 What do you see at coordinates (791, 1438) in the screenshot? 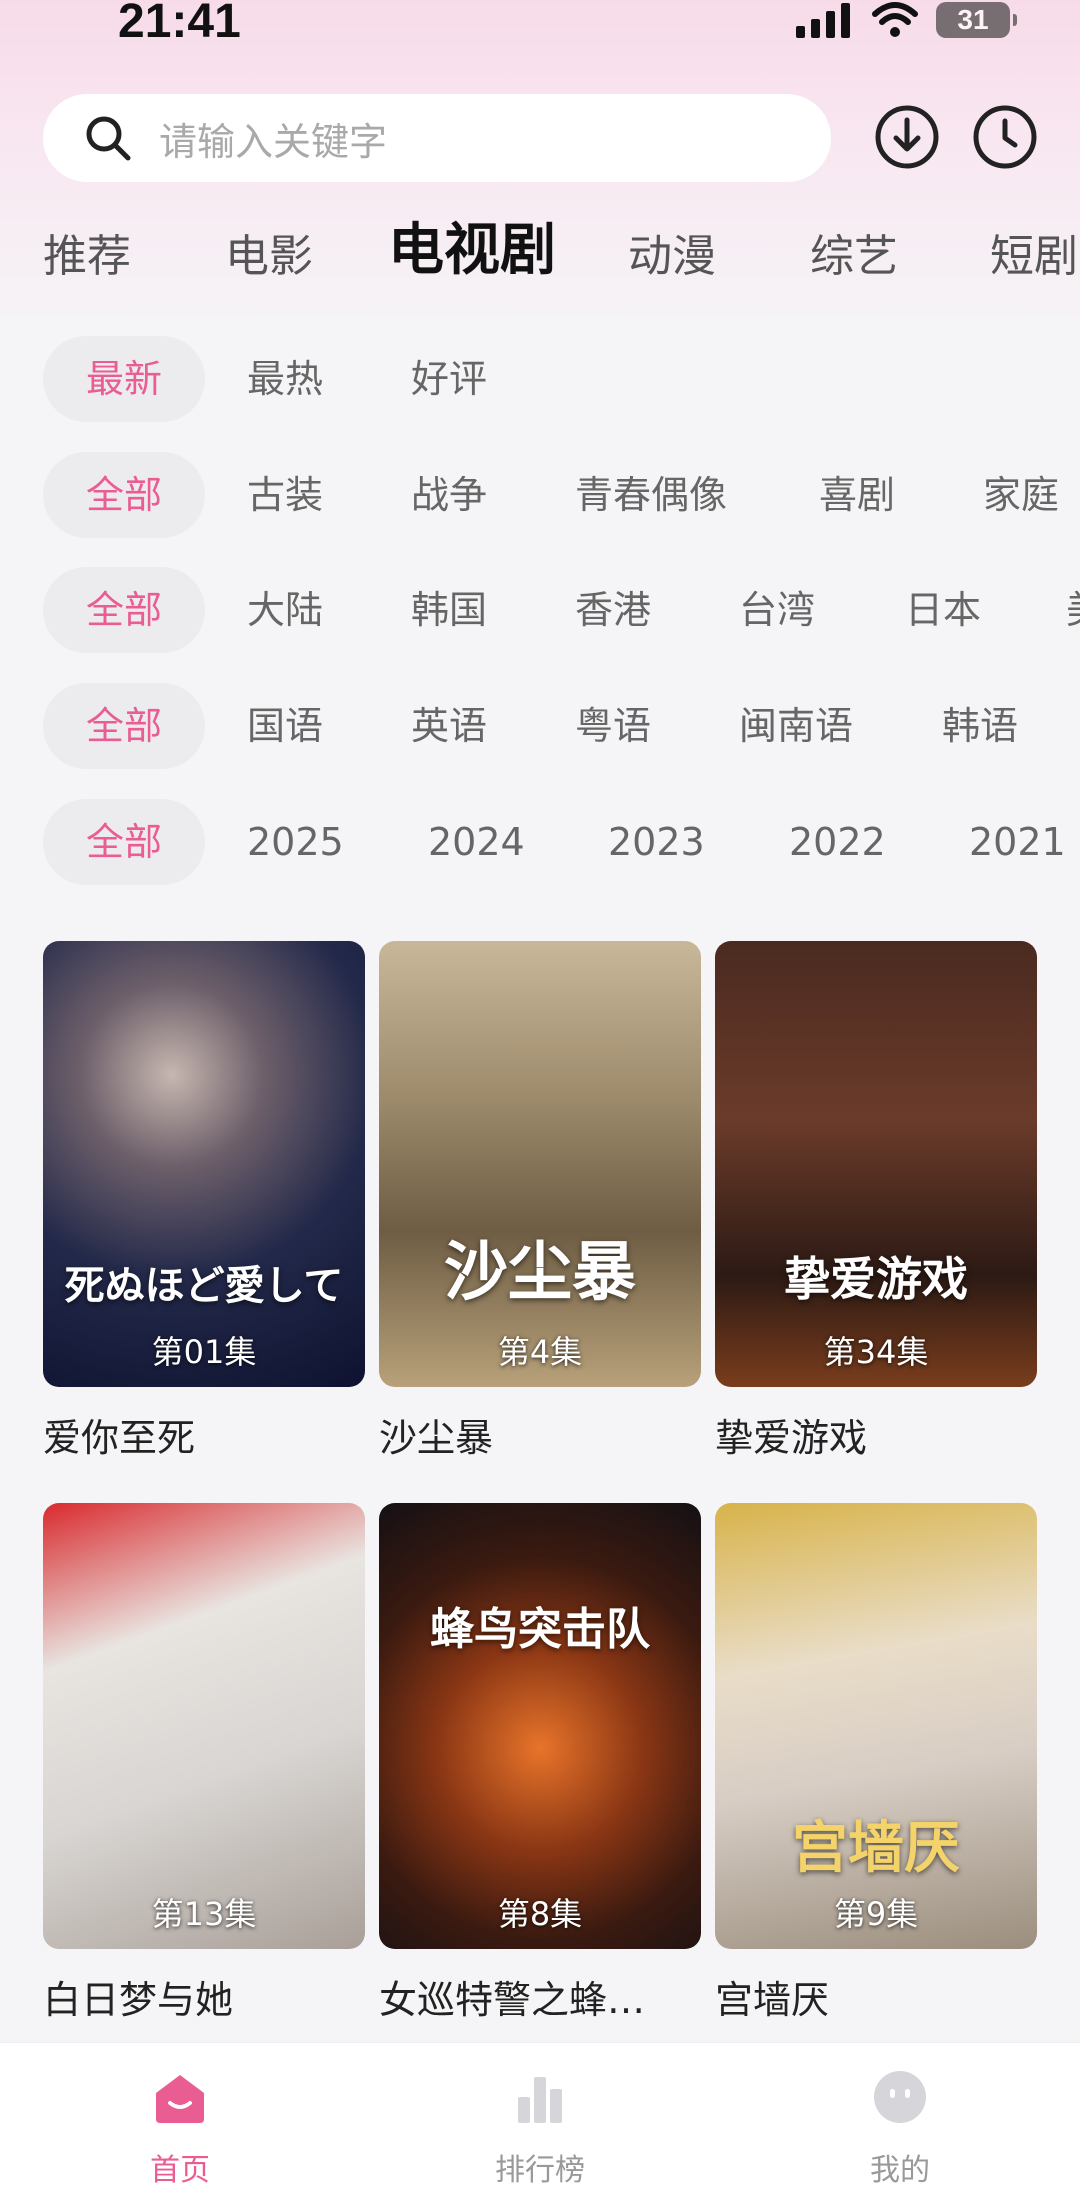
I see `show-title: 挚爱游戏` at bounding box center [791, 1438].